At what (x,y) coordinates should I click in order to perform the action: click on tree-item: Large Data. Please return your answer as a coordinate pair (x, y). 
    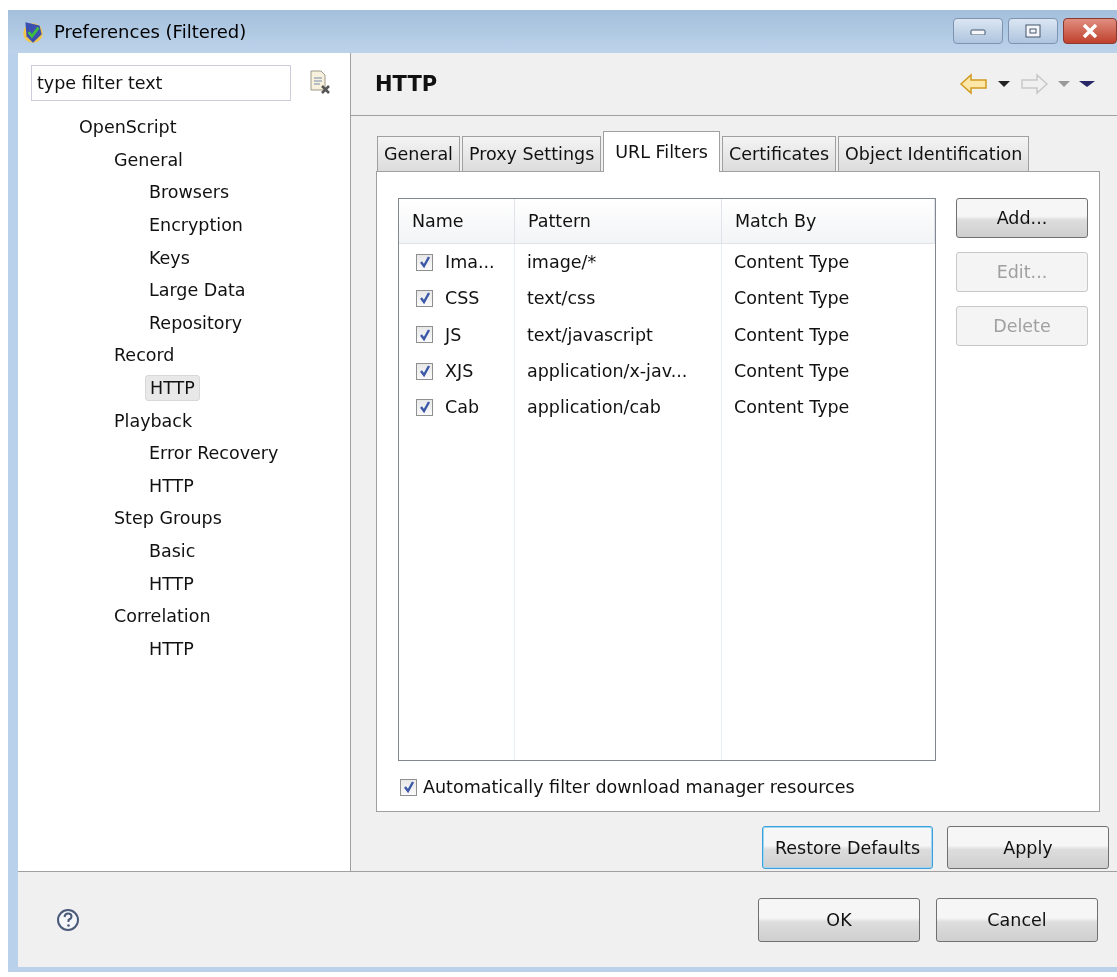
    Looking at the image, I should click on (197, 290).